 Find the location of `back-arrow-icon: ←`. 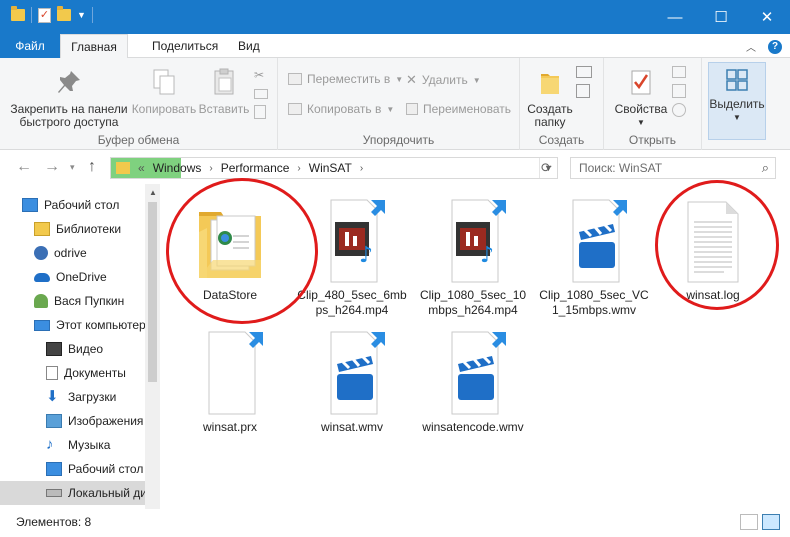

back-arrow-icon: ← is located at coordinates (24, 167).